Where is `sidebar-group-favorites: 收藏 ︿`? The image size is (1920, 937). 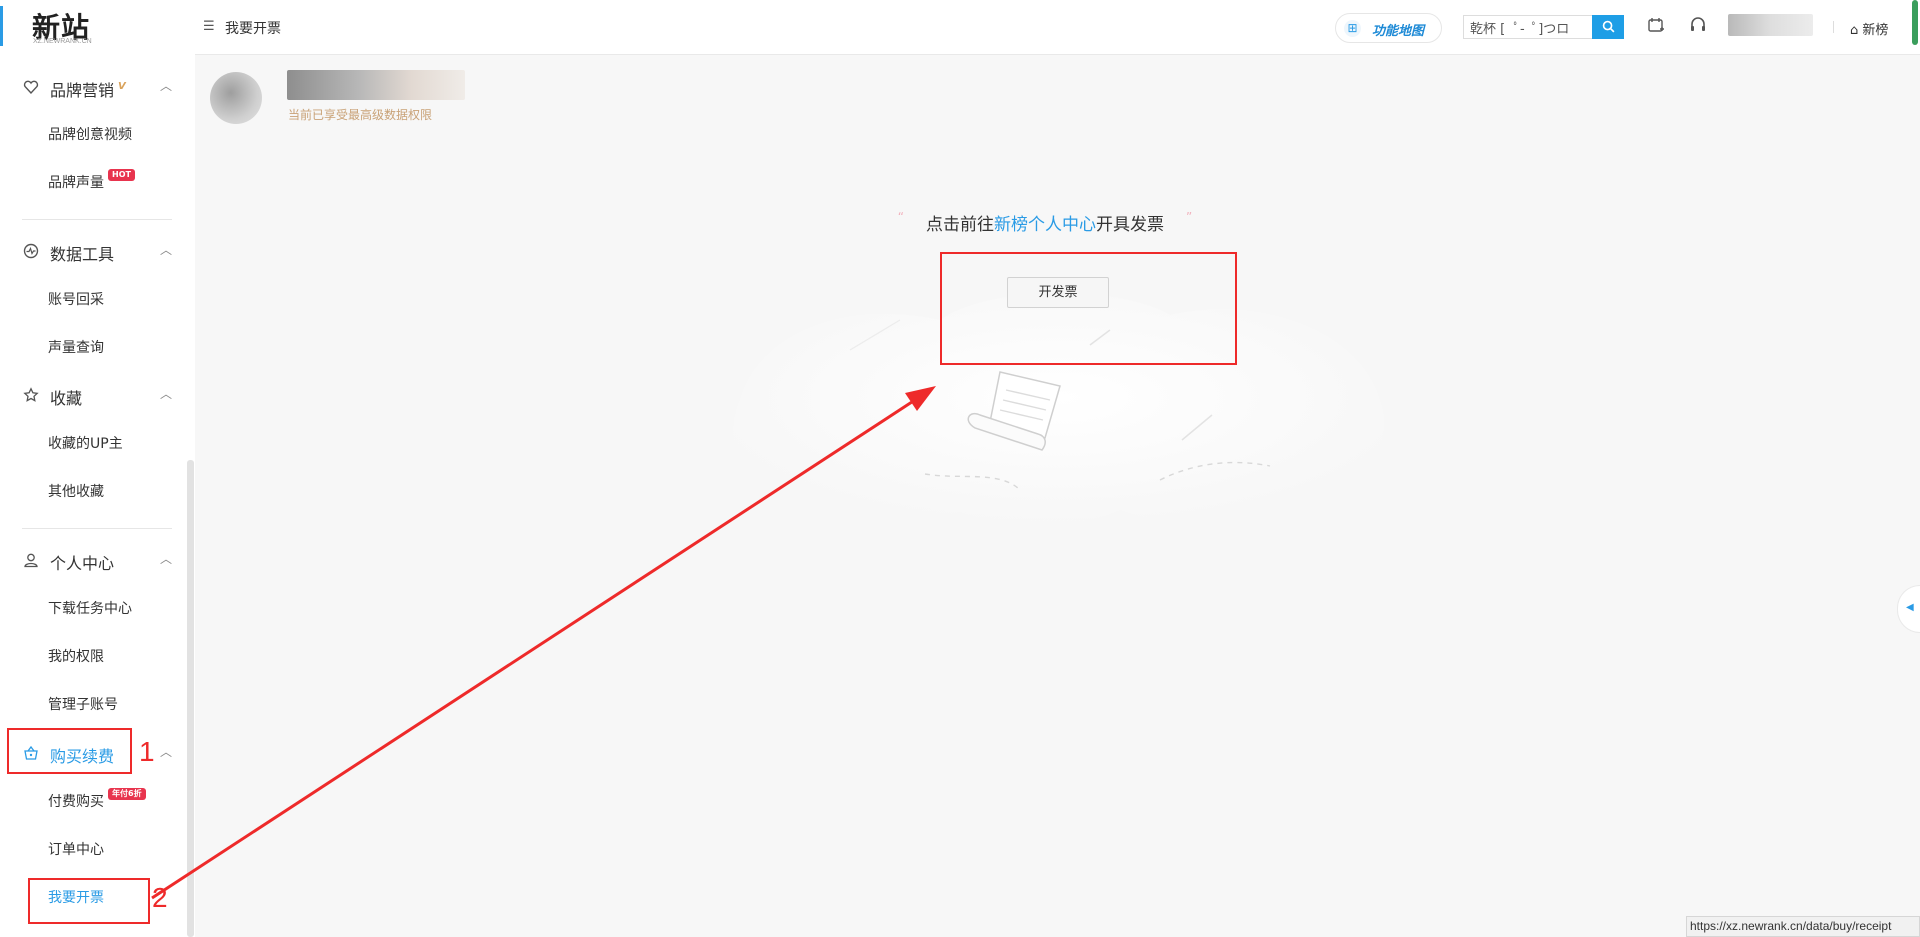 sidebar-group-favorites: 收藏 ︿ is located at coordinates (95, 396).